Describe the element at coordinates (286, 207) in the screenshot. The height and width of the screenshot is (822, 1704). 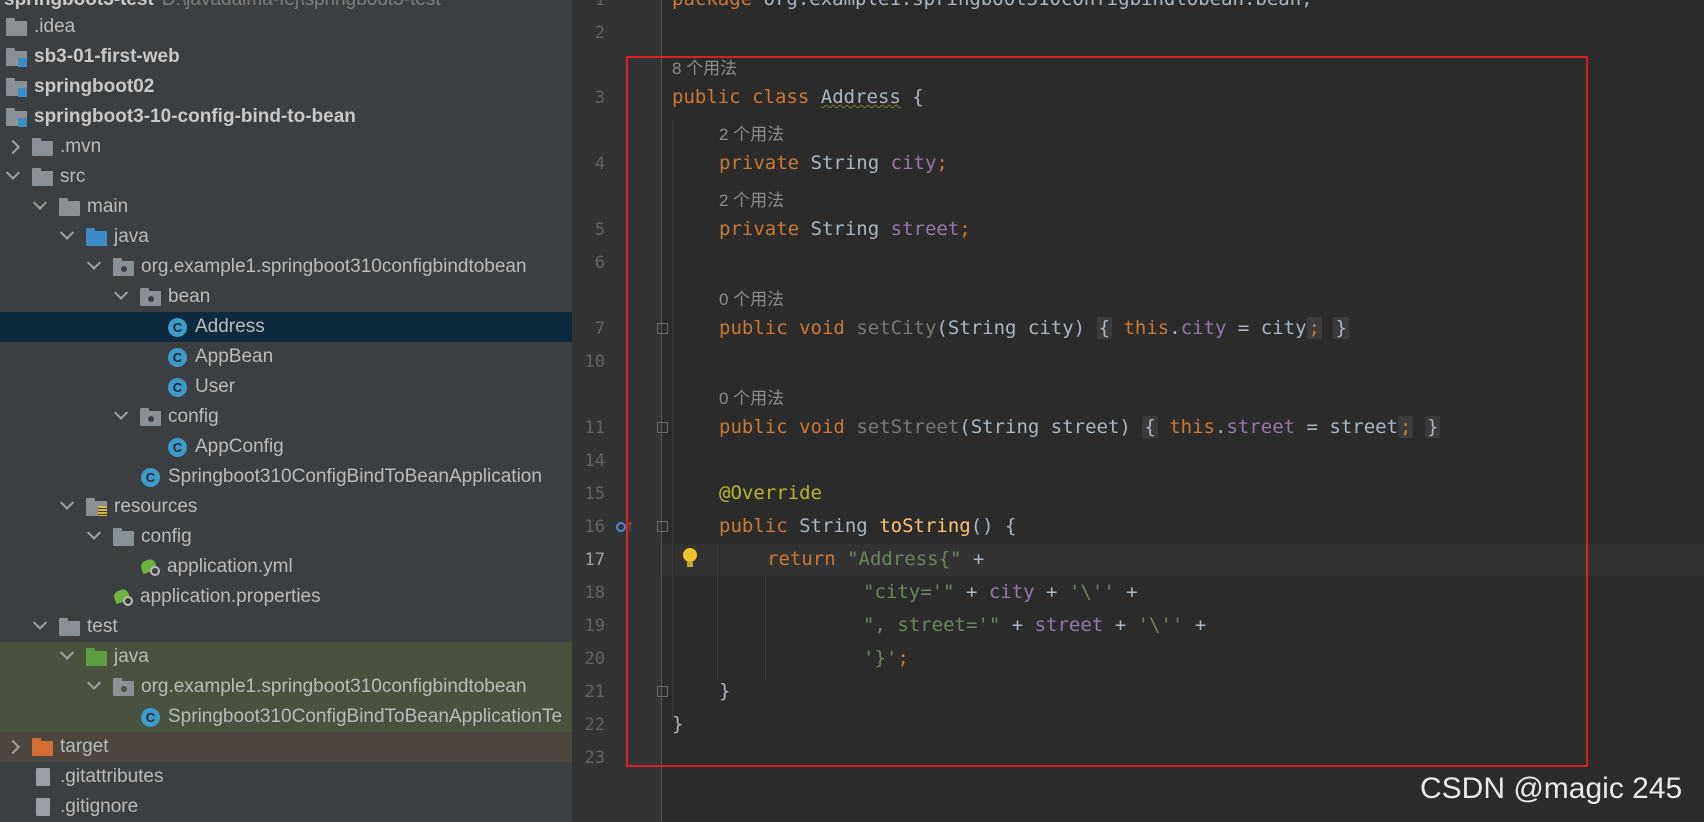
I see `tree-item-main: main` at that location.